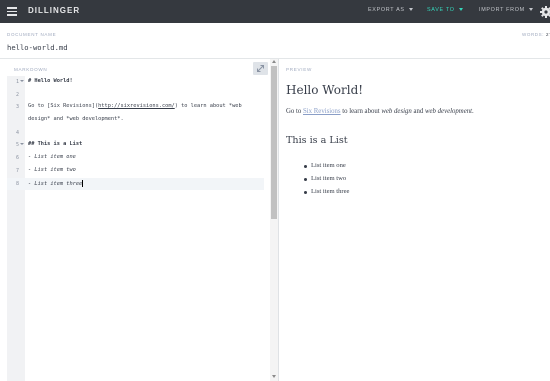  I want to click on import-from-menu: IMPORT FROM, so click(506, 10).